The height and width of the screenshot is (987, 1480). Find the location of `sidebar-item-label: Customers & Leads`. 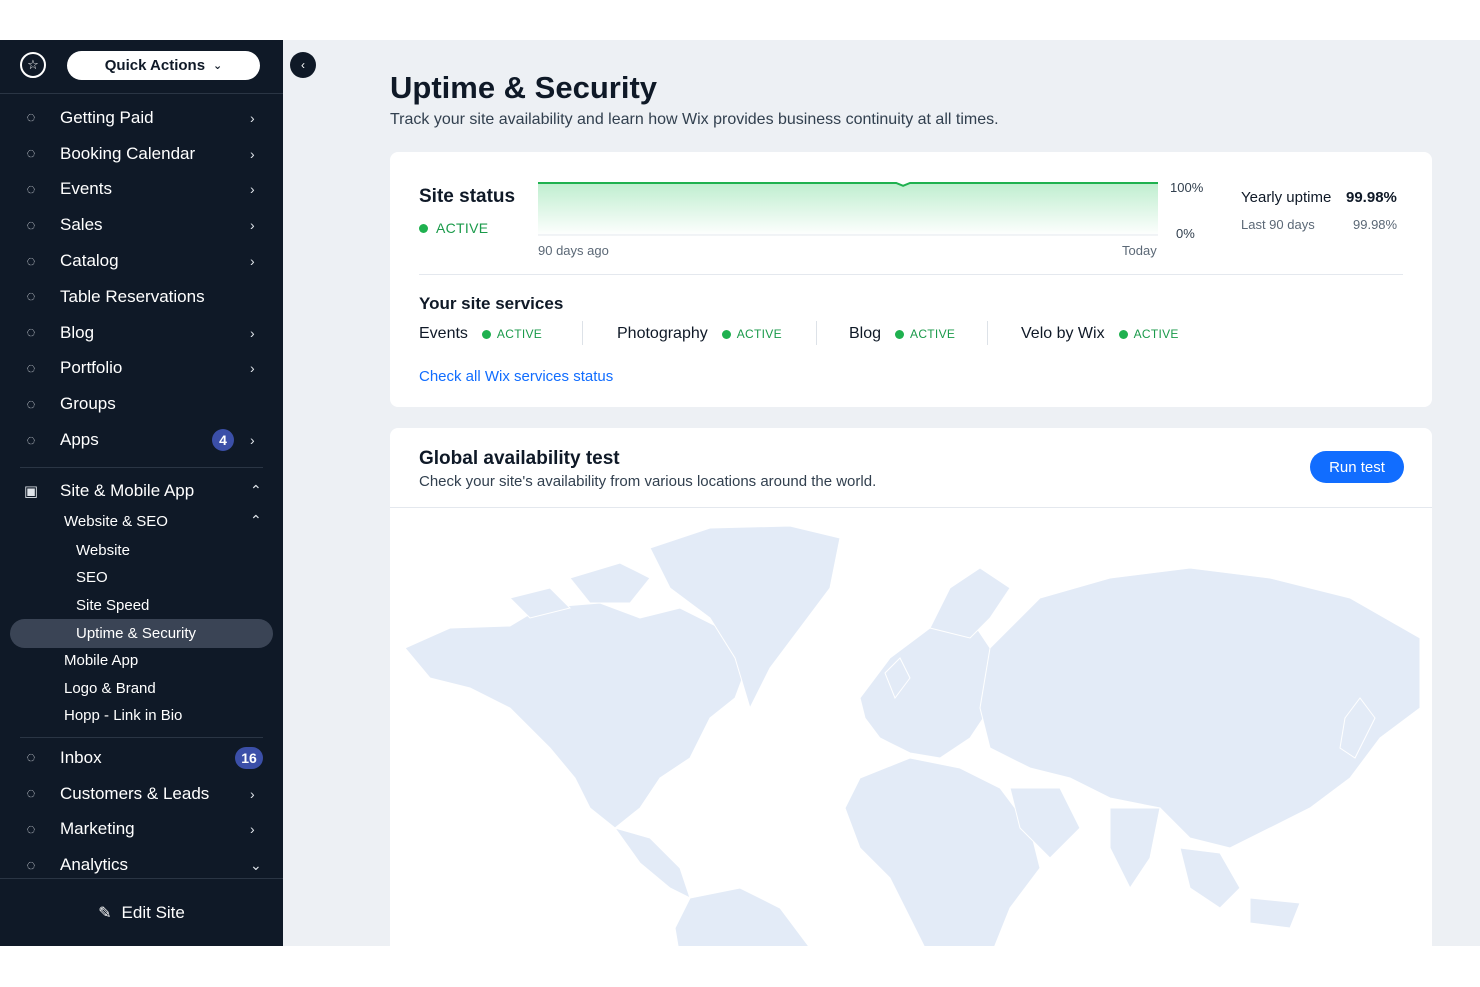

sidebar-item-label: Customers & Leads is located at coordinates (135, 793).